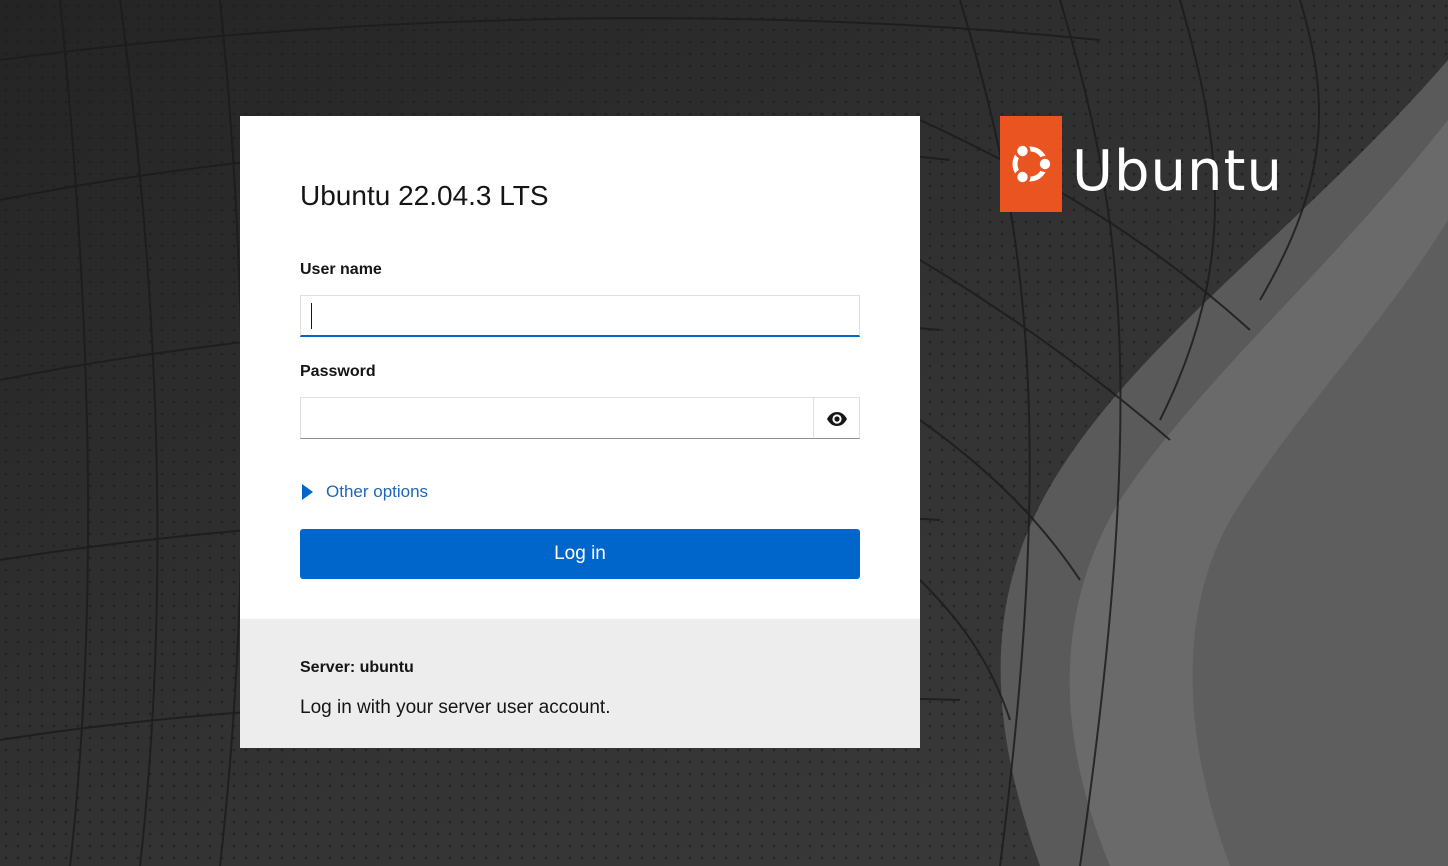  What do you see at coordinates (580, 316) in the screenshot?
I see `username-input` at bounding box center [580, 316].